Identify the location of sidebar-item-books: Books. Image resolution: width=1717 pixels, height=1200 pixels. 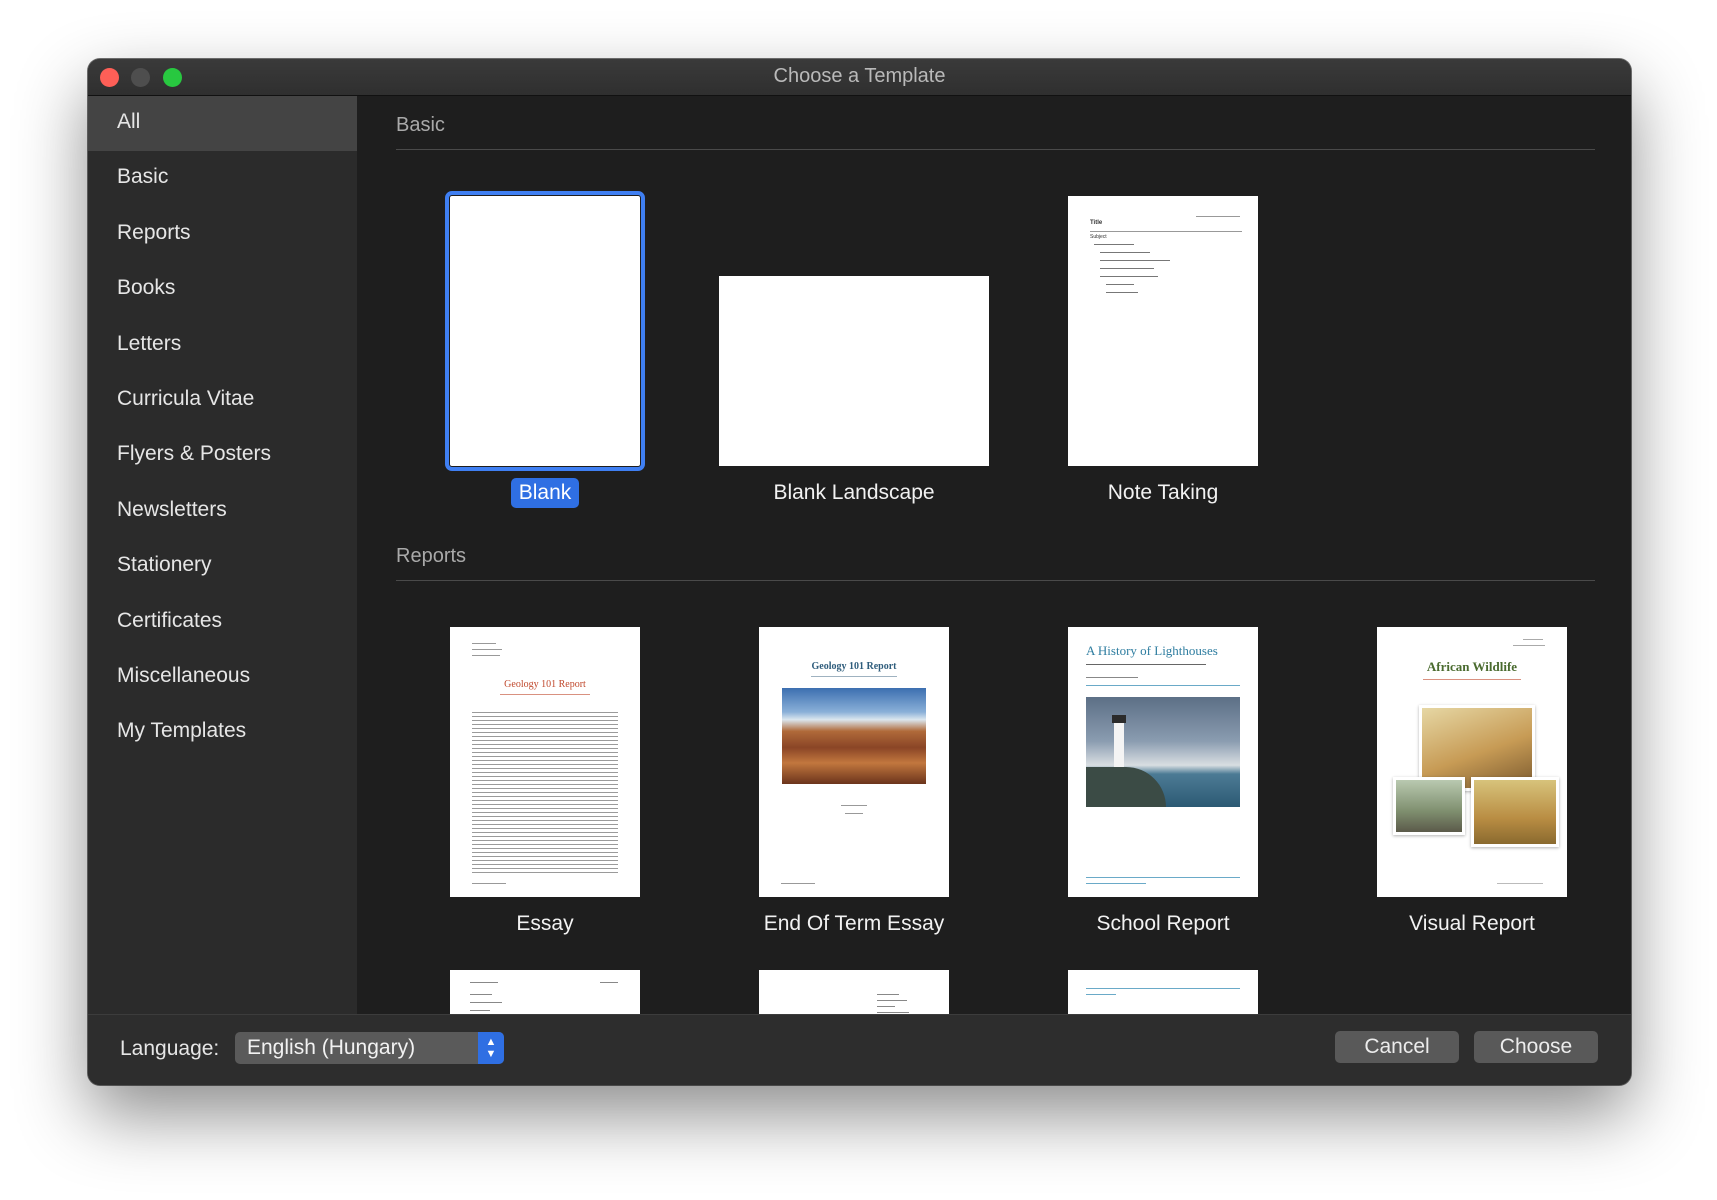
(222, 289).